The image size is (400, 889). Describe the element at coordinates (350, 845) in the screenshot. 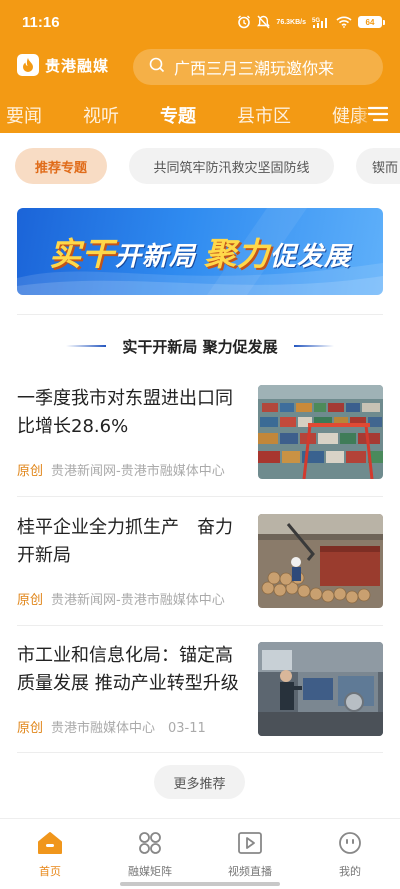

I see `profile-face-icon` at that location.